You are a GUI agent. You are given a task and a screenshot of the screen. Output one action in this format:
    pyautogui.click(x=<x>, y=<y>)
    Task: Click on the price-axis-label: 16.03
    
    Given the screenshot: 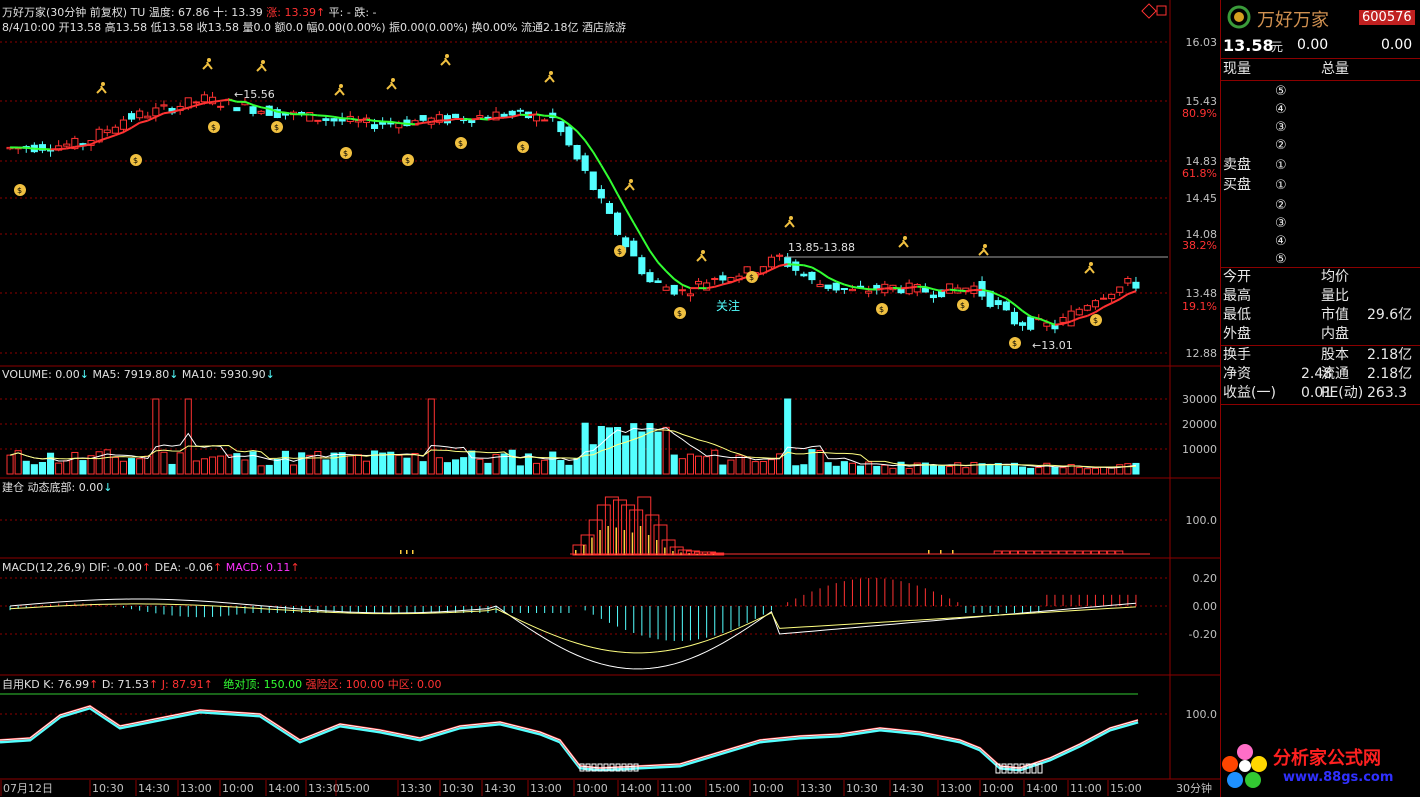 What is the action you would take?
    pyautogui.click(x=1202, y=42)
    